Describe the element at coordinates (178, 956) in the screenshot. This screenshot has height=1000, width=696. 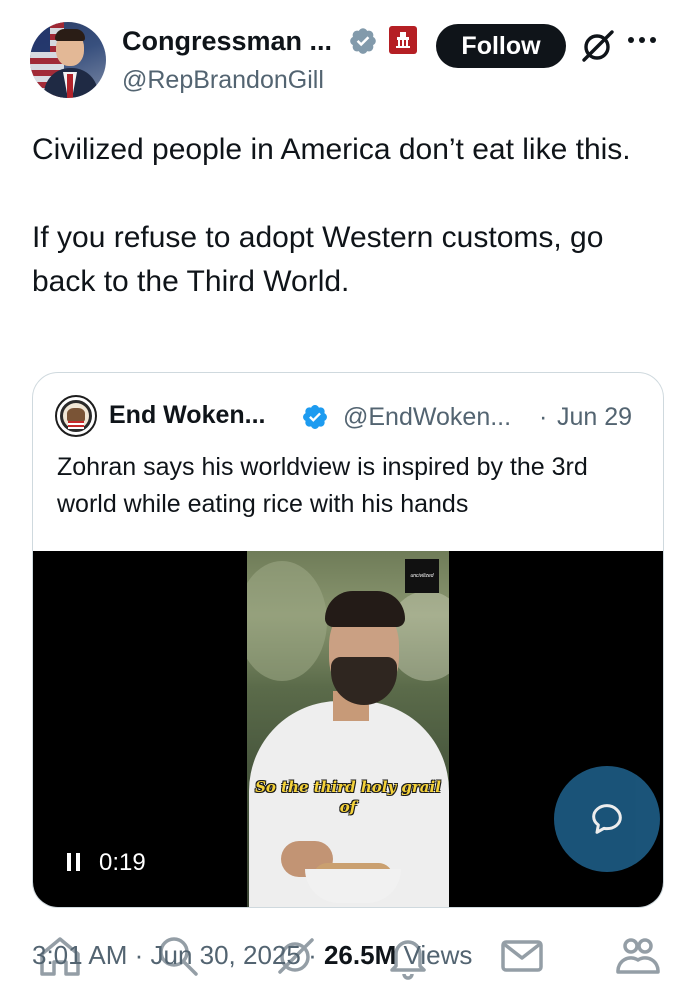
I see `search-icon` at that location.